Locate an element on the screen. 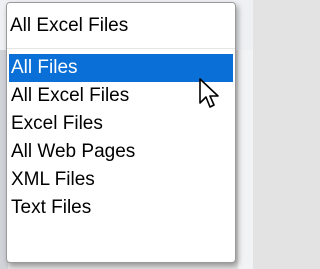 This screenshot has height=269, width=320. arrow-pointer-icon is located at coordinates (209, 93).